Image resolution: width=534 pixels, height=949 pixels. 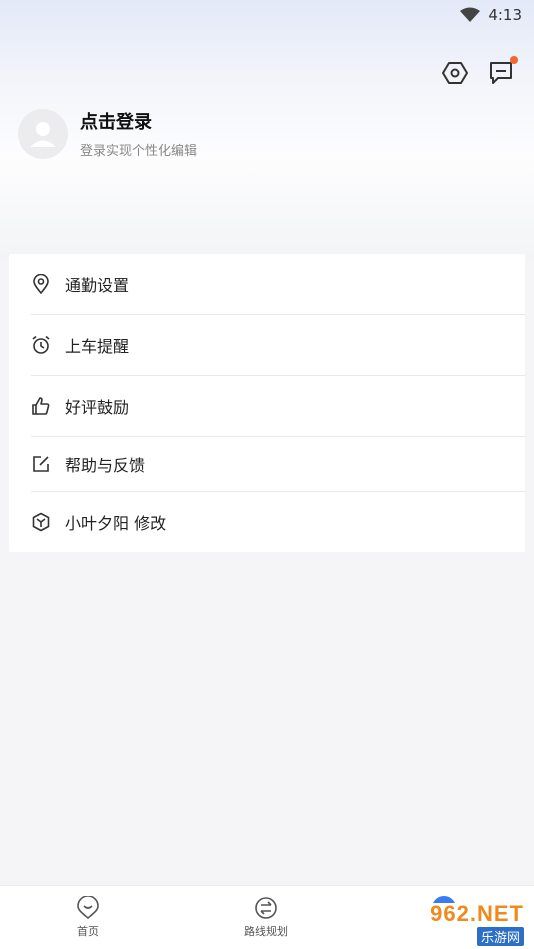 What do you see at coordinates (266, 908) in the screenshot?
I see `route-icon` at bounding box center [266, 908].